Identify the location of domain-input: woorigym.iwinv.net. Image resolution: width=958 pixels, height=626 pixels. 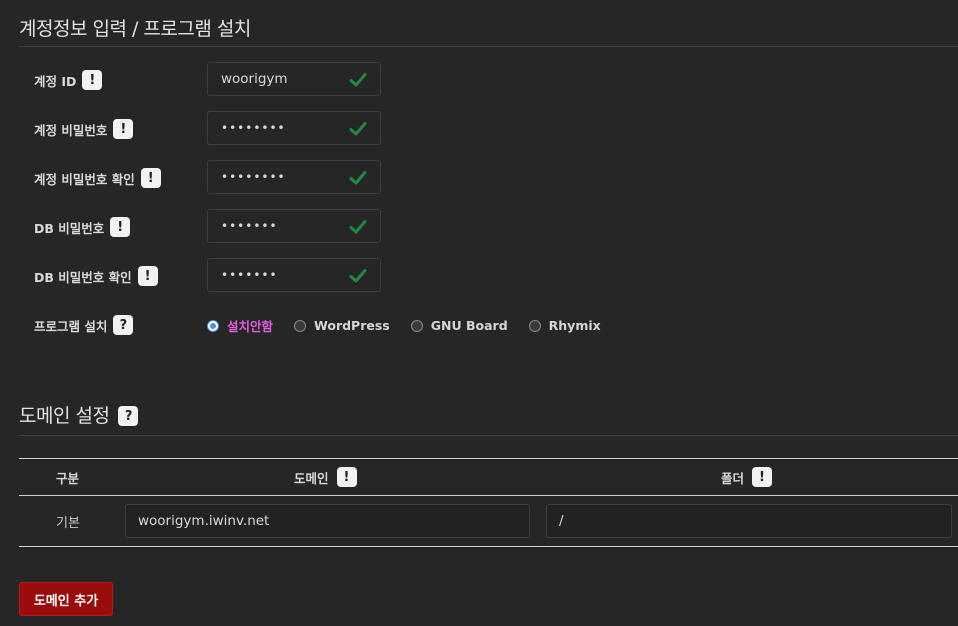
(327, 521).